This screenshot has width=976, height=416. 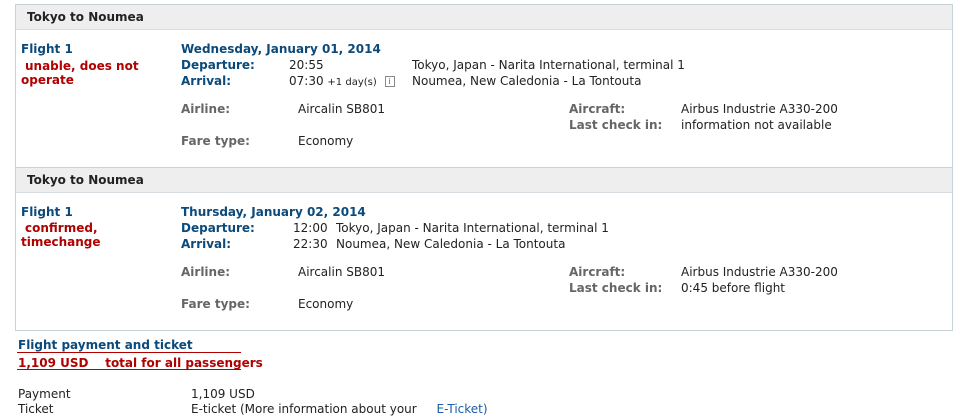 I want to click on flight-status-line2: timechange, so click(x=61, y=242).